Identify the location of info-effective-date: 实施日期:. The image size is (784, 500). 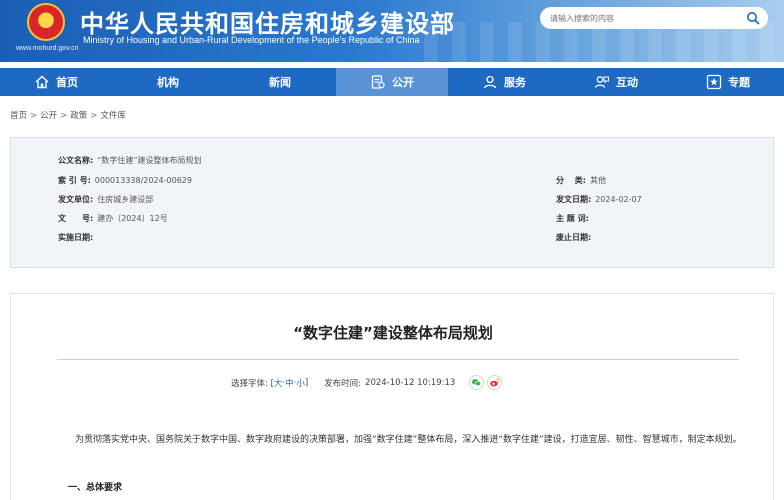
(77, 237).